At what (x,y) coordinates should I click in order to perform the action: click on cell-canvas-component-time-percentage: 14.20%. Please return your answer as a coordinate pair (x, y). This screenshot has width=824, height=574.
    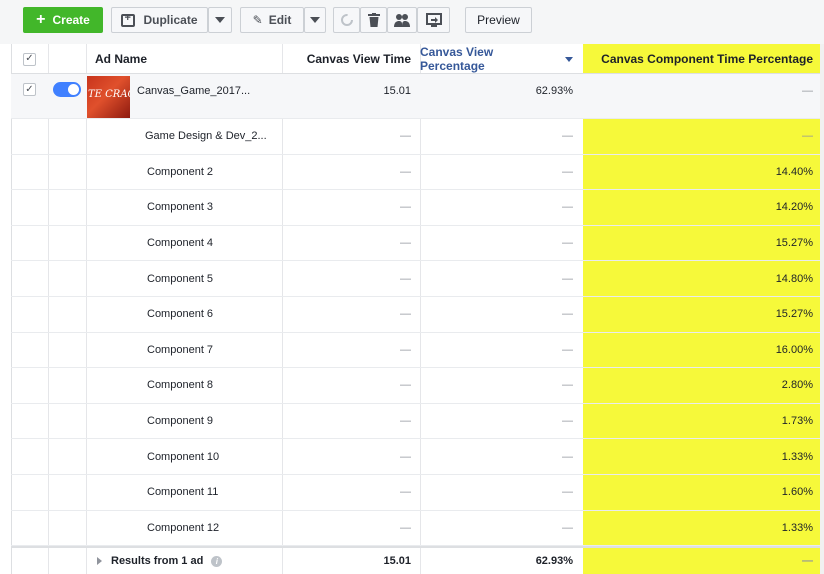
    Looking at the image, I should click on (794, 207).